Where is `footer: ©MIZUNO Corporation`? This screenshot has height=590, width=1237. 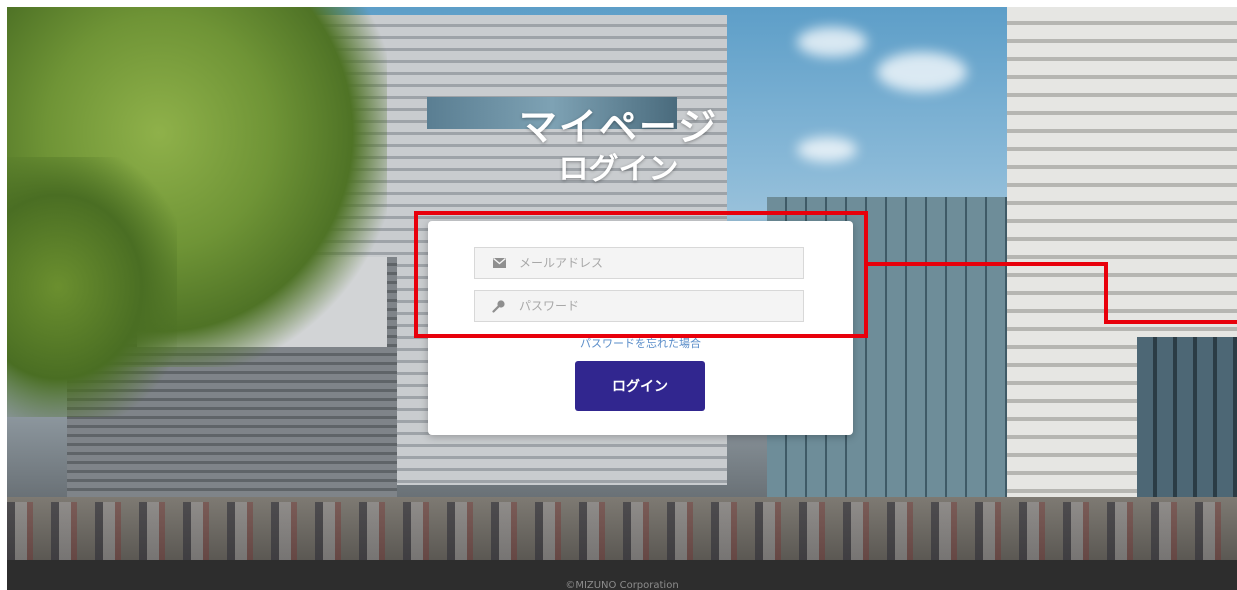 footer: ©MIZUNO Corporation is located at coordinates (622, 575).